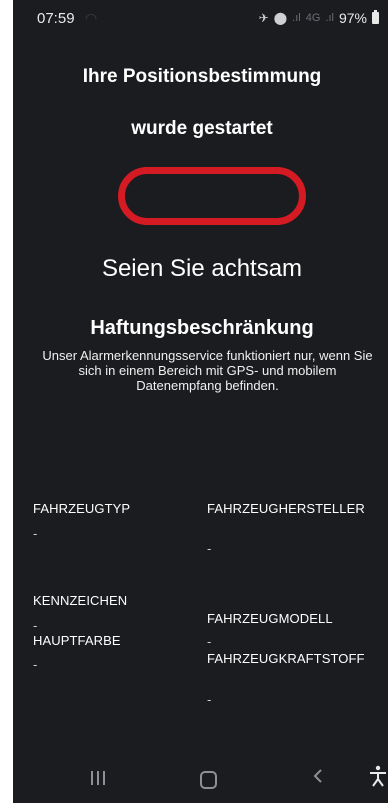 The image size is (388, 803). I want to click on system-navigation-bar, so click(200, 779).